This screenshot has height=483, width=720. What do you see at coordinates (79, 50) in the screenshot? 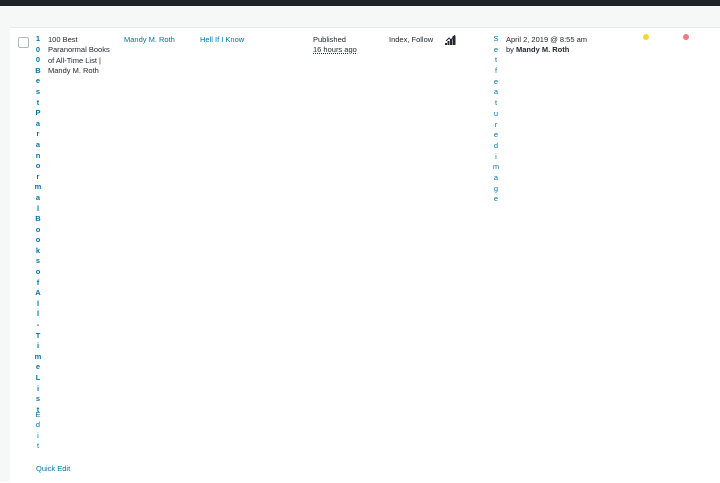
I see `title-line: Paranormal Books` at bounding box center [79, 50].